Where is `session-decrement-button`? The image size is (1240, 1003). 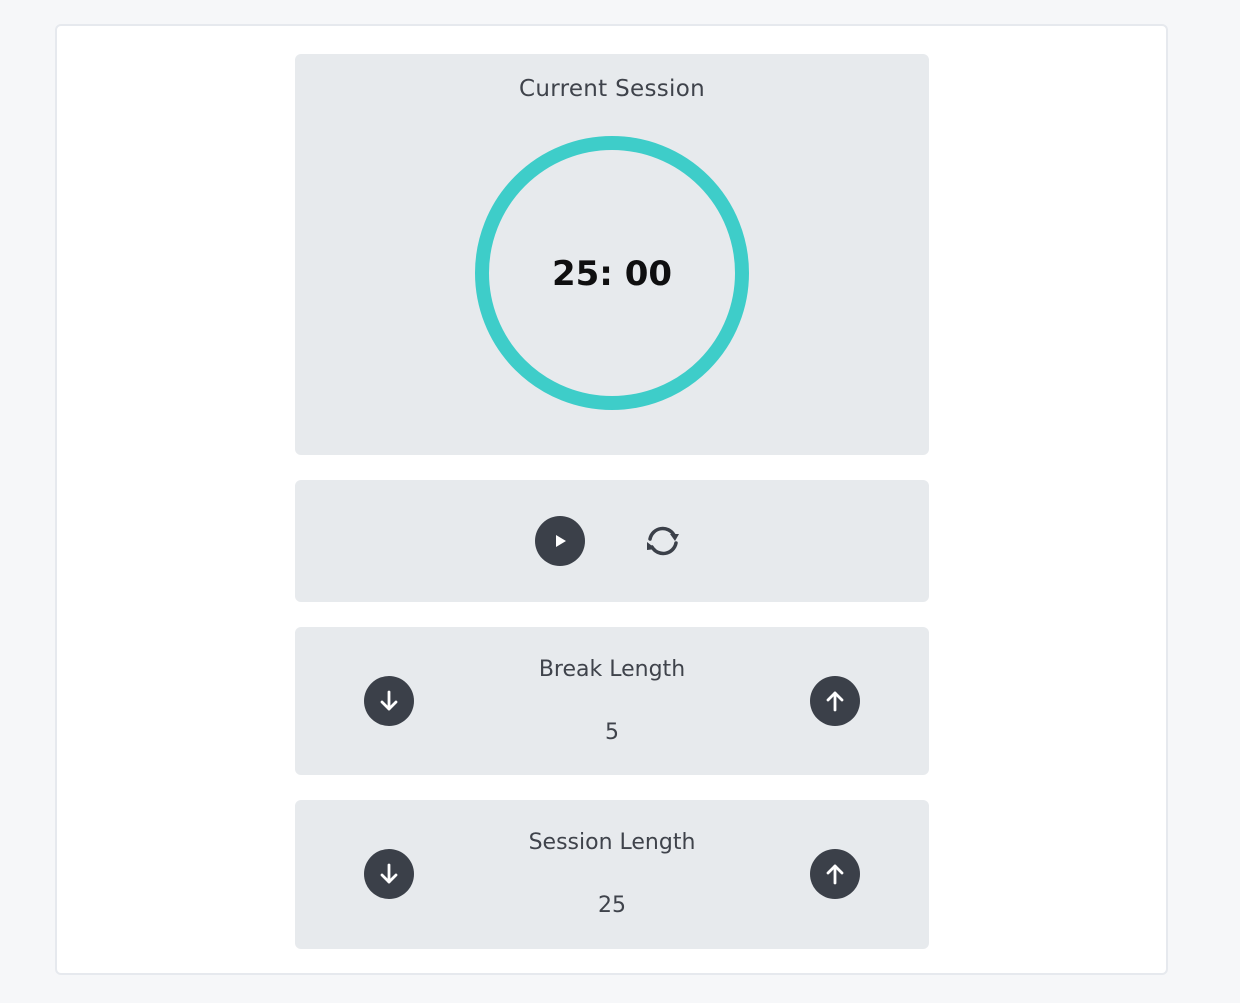
session-decrement-button is located at coordinates (389, 874).